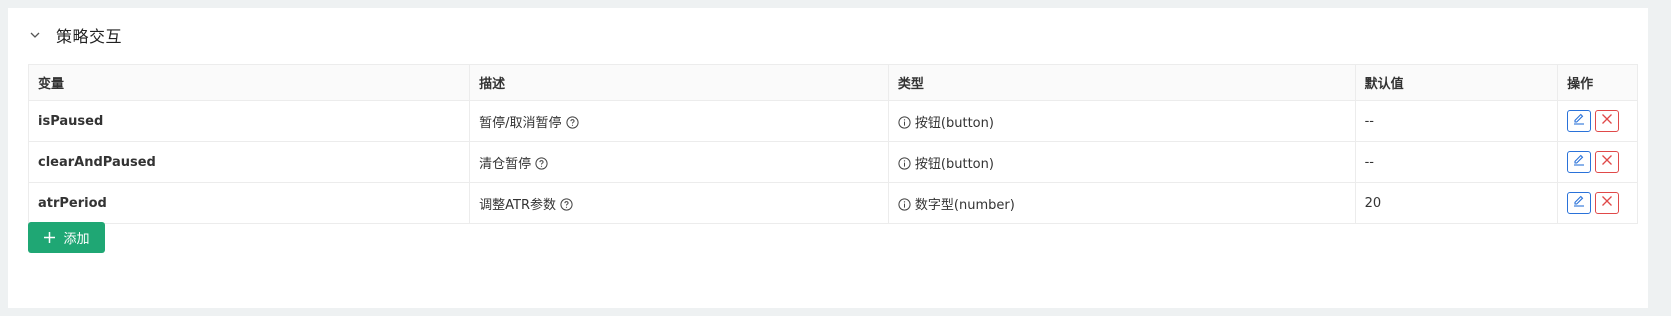  Describe the element at coordinates (249, 121) in the screenshot. I see `variable-name-cell: isPaused` at that location.